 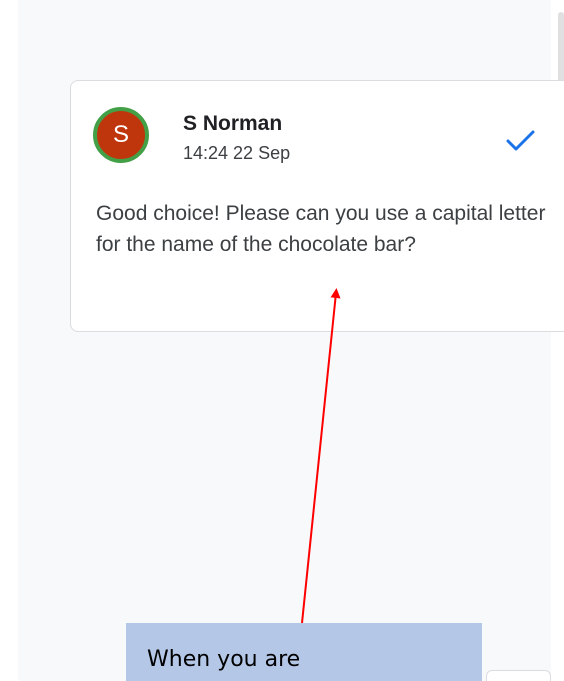 I want to click on callout-text: When you are, so click(x=224, y=659).